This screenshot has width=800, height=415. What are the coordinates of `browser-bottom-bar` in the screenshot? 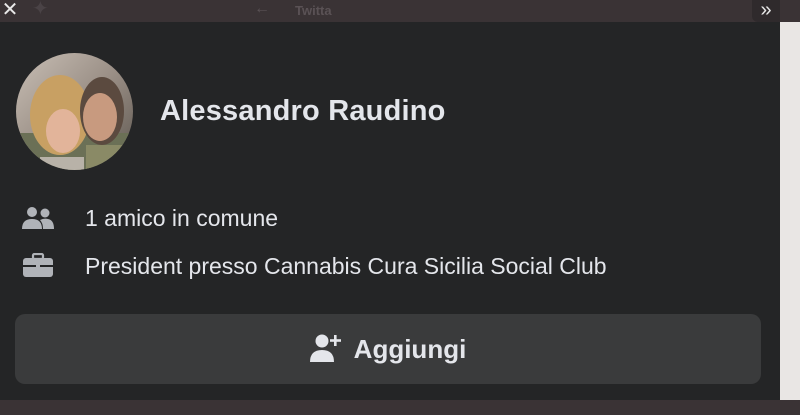 It's located at (400, 407).